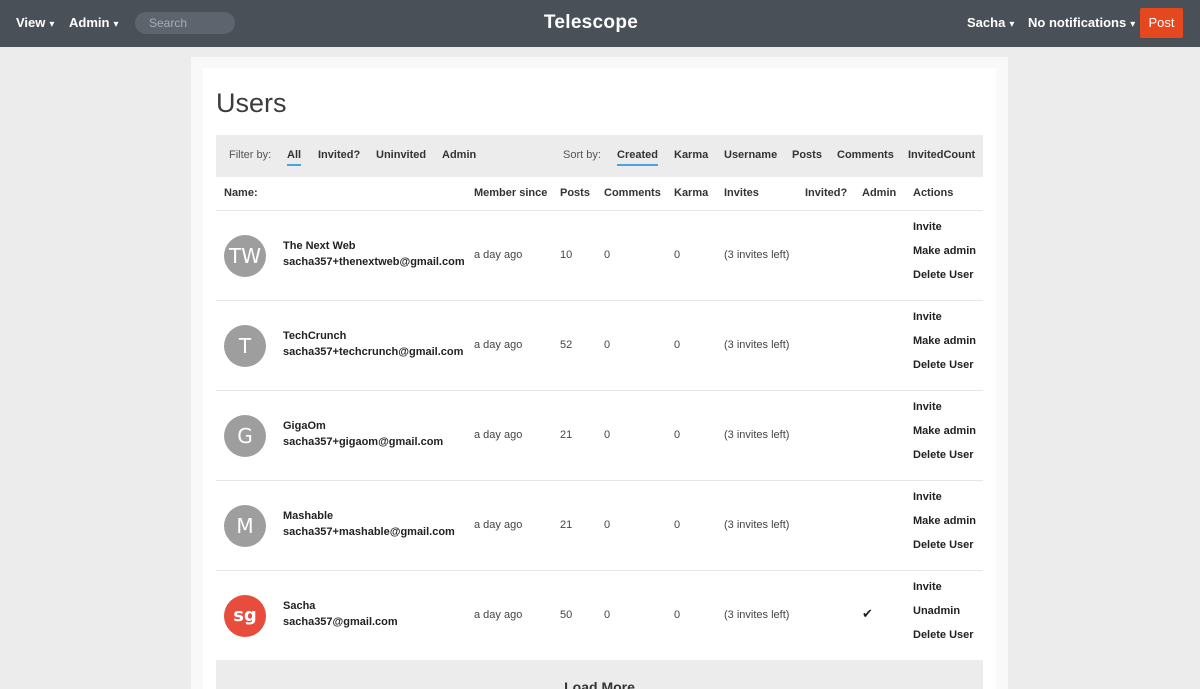 The width and height of the screenshot is (1200, 689). Describe the element at coordinates (511, 193) in the screenshot. I see `column-header-member-since: Member since` at that location.